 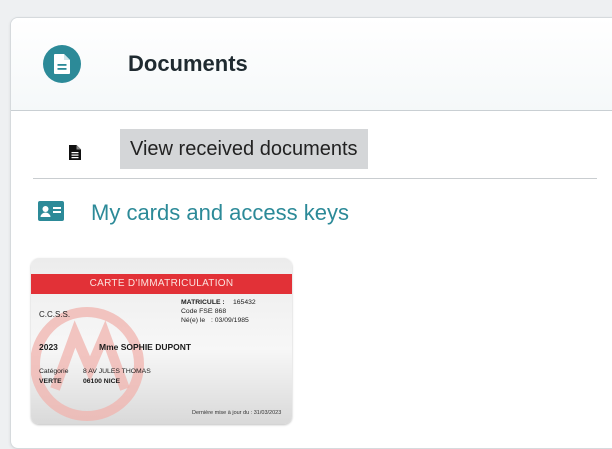 What do you see at coordinates (203, 302) in the screenshot?
I see `matricule-label: MATRICULE :` at bounding box center [203, 302].